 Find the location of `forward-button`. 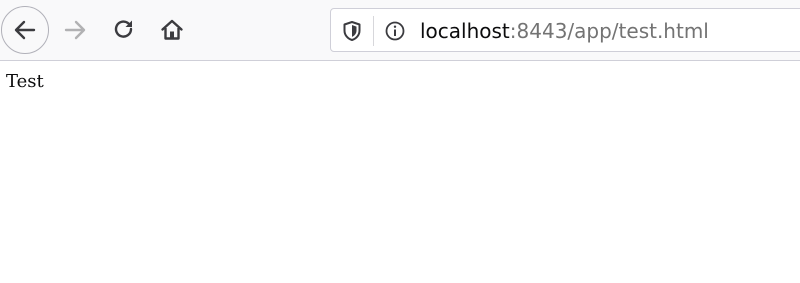

forward-button is located at coordinates (75, 30).